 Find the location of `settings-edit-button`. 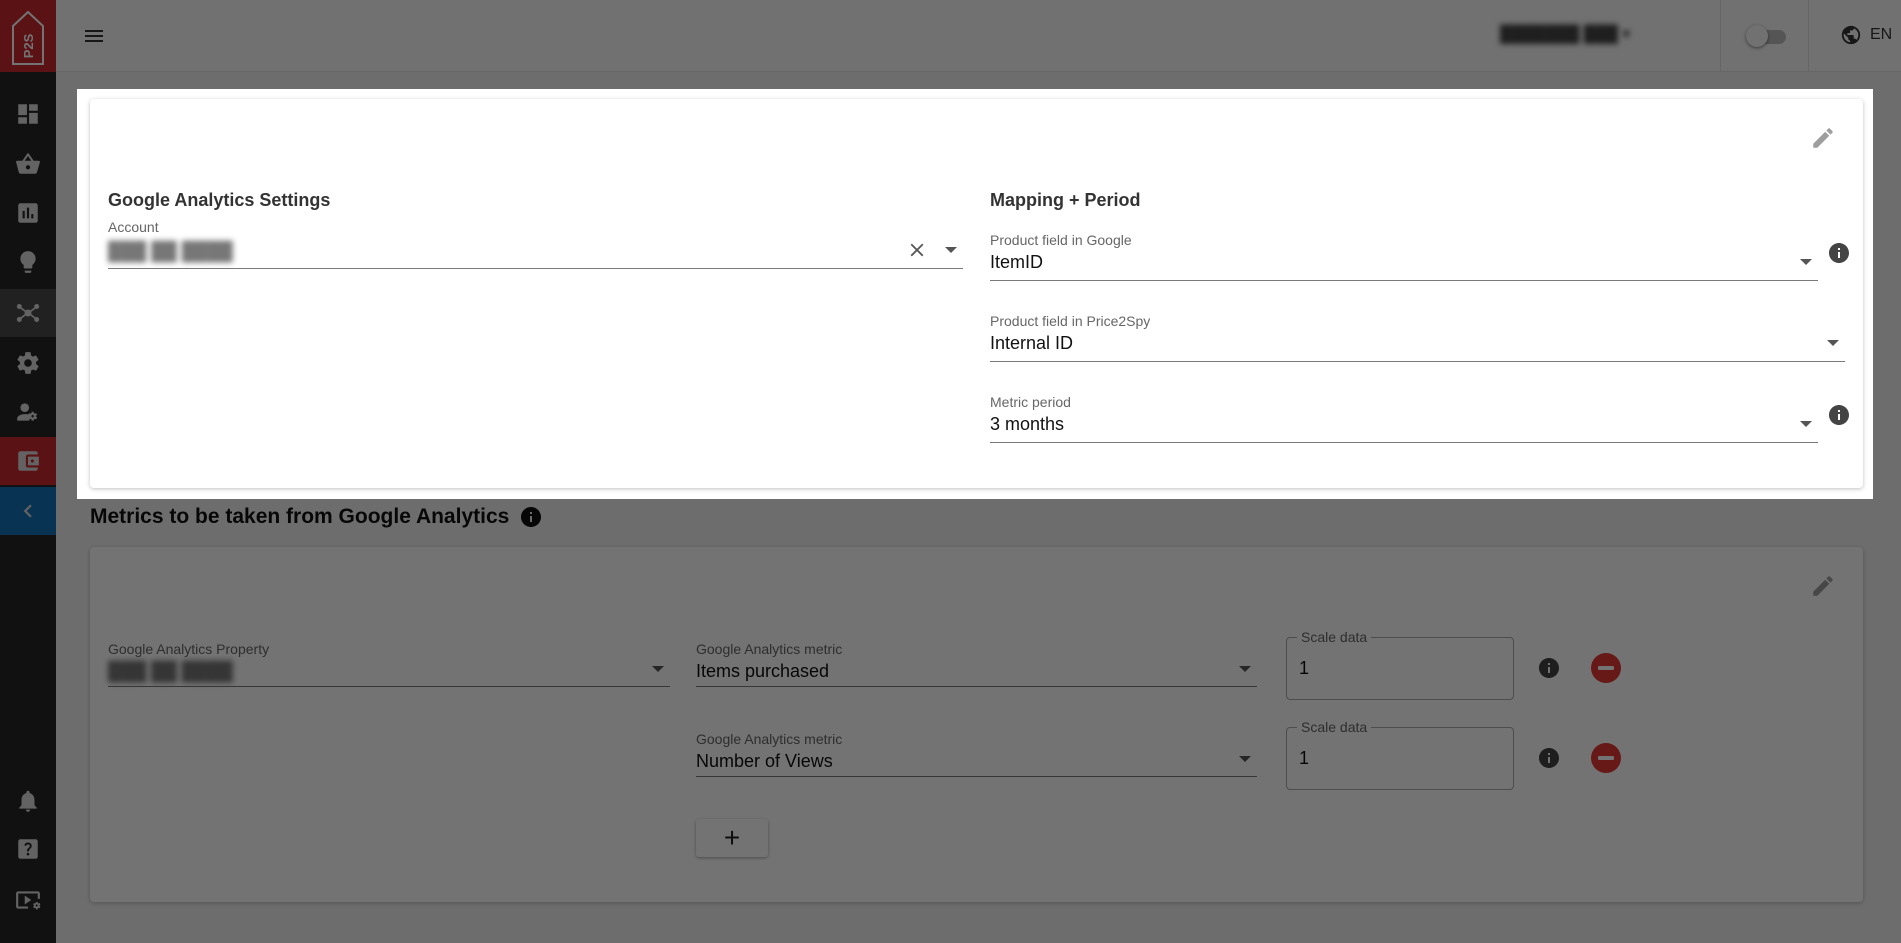

settings-edit-button is located at coordinates (1823, 138).